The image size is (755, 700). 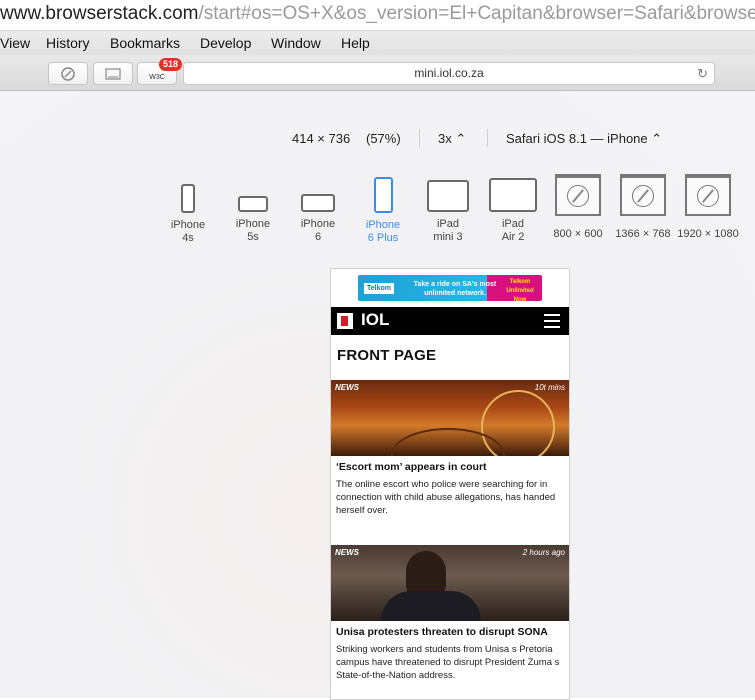 What do you see at coordinates (386, 355) in the screenshot?
I see `section-title: FRONT PAGE` at bounding box center [386, 355].